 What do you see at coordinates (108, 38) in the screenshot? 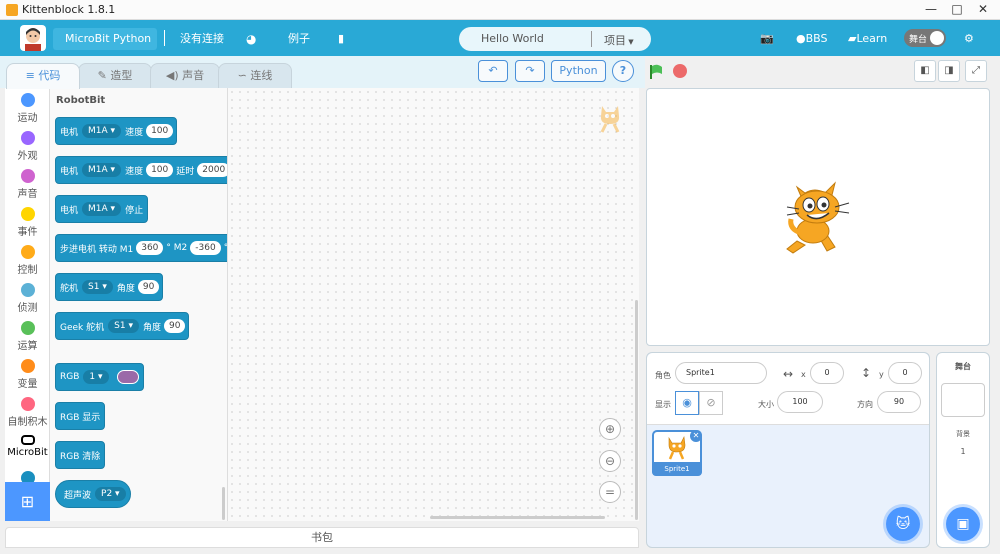
I see `device-label: MicroBit Python` at bounding box center [108, 38].